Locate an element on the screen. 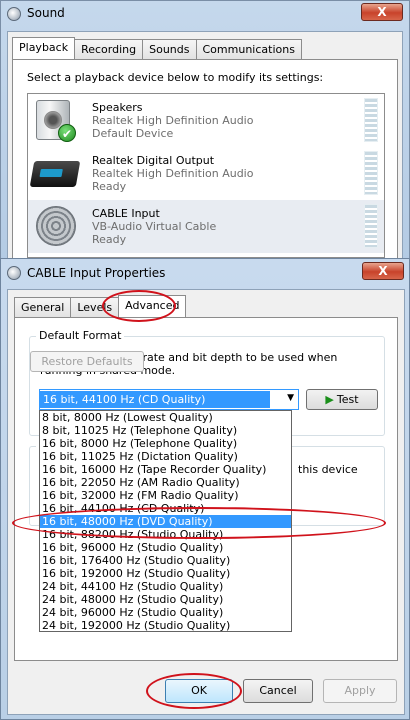 This screenshot has width=410, height=720. format-option: 16 bit, 32000 Hz (FM Radio Quality) is located at coordinates (165, 495).